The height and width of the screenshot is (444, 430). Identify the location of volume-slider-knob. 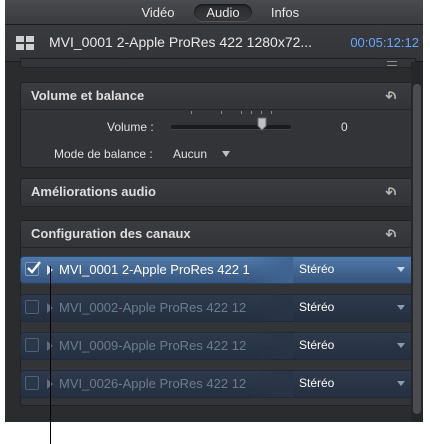
(262, 124).